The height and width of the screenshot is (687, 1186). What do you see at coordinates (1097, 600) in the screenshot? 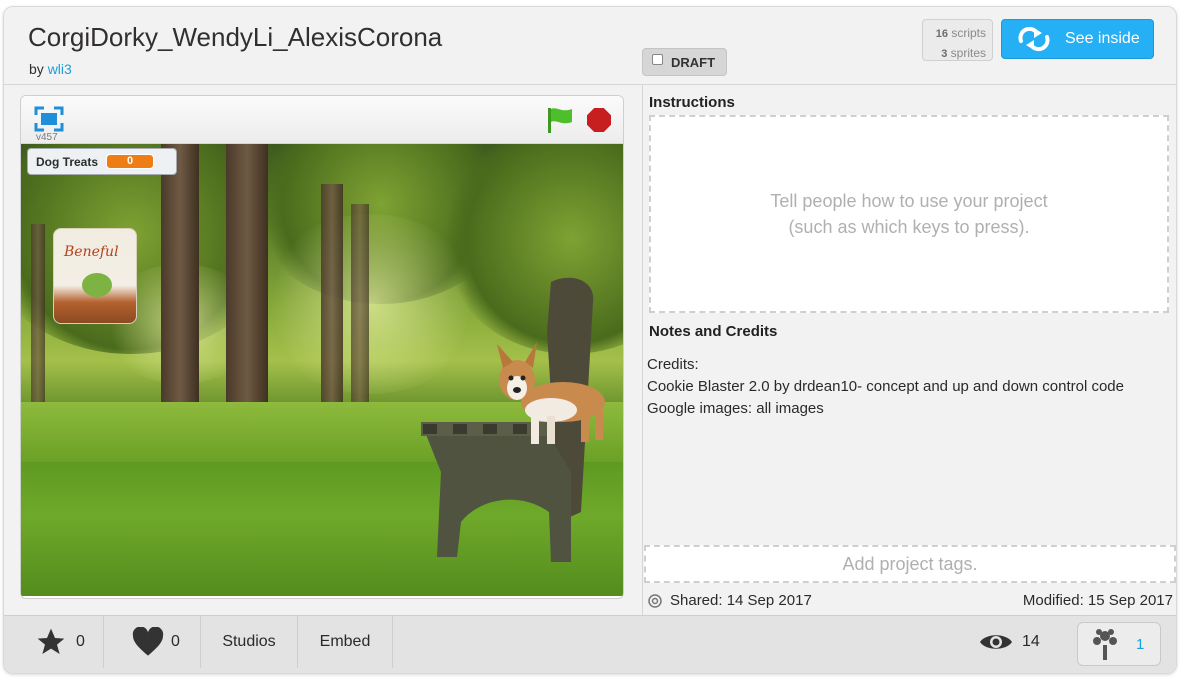
I see `modified-date: Modified: 15 Sep 2017` at bounding box center [1097, 600].